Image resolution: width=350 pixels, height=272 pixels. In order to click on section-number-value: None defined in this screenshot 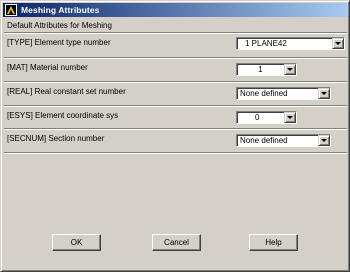, I will do `click(264, 140)`.